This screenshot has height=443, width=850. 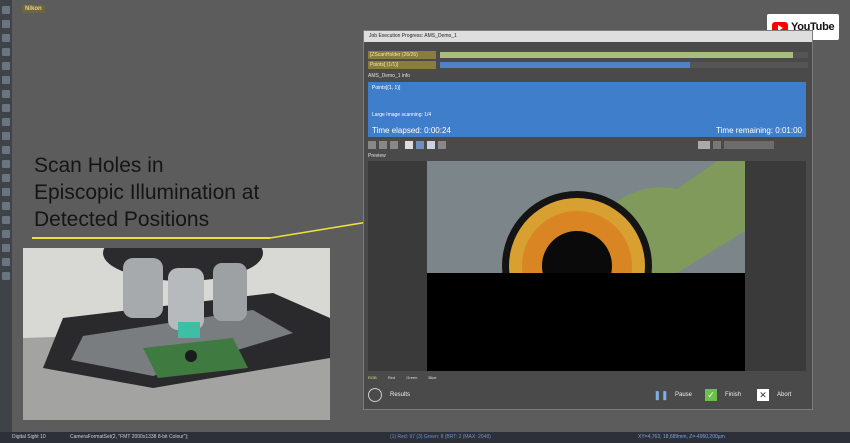 What do you see at coordinates (372, 145) in the screenshot?
I see `histogram-icon` at bounding box center [372, 145].